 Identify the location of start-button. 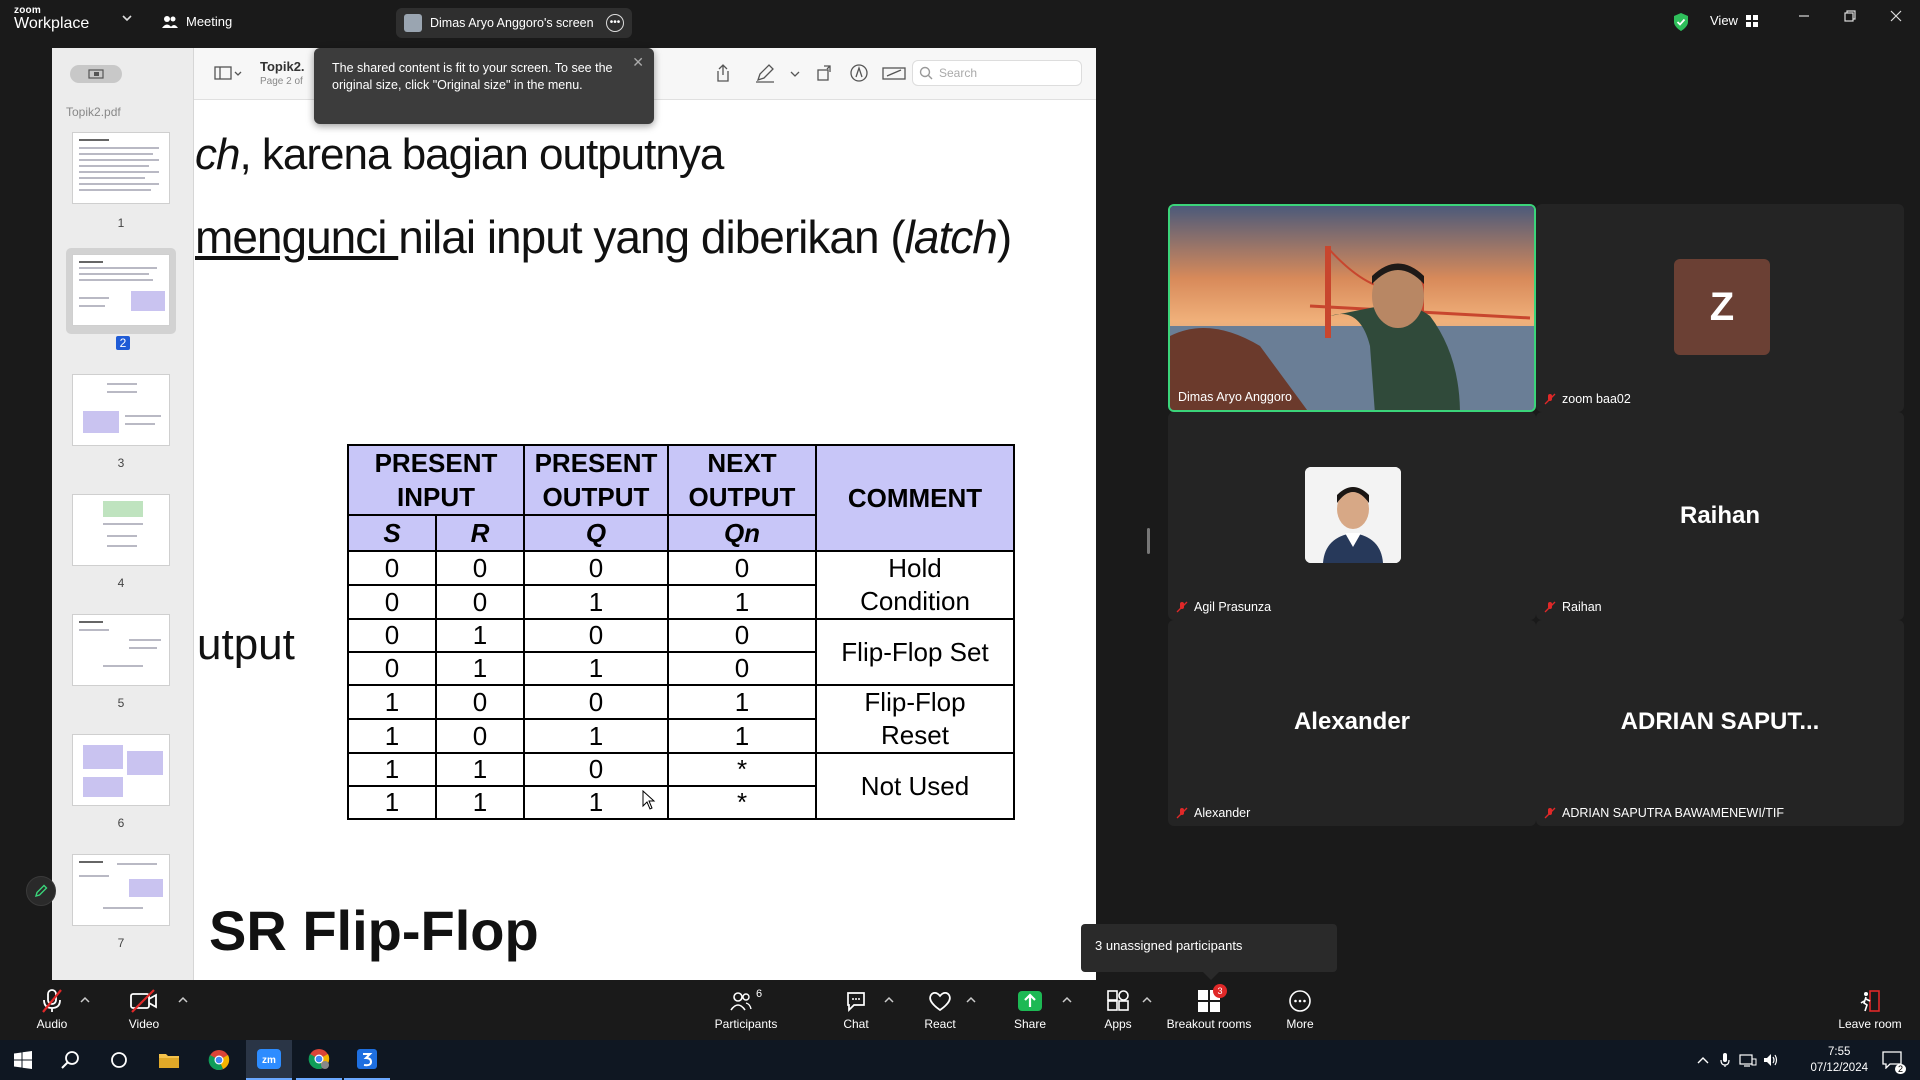
(23, 1060).